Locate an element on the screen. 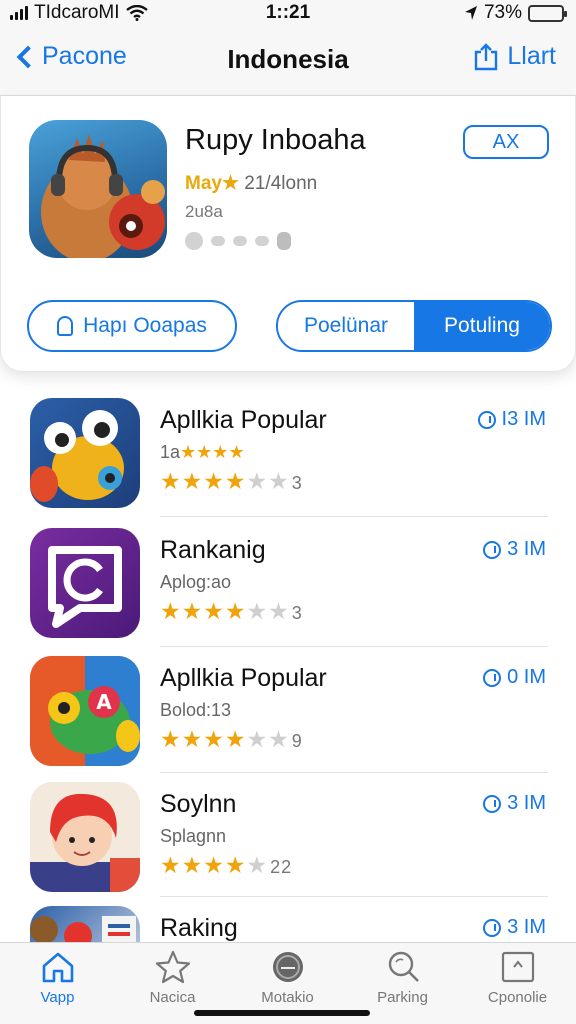 The height and width of the screenshot is (1024, 576). screenshot-dots is located at coordinates (238, 241).